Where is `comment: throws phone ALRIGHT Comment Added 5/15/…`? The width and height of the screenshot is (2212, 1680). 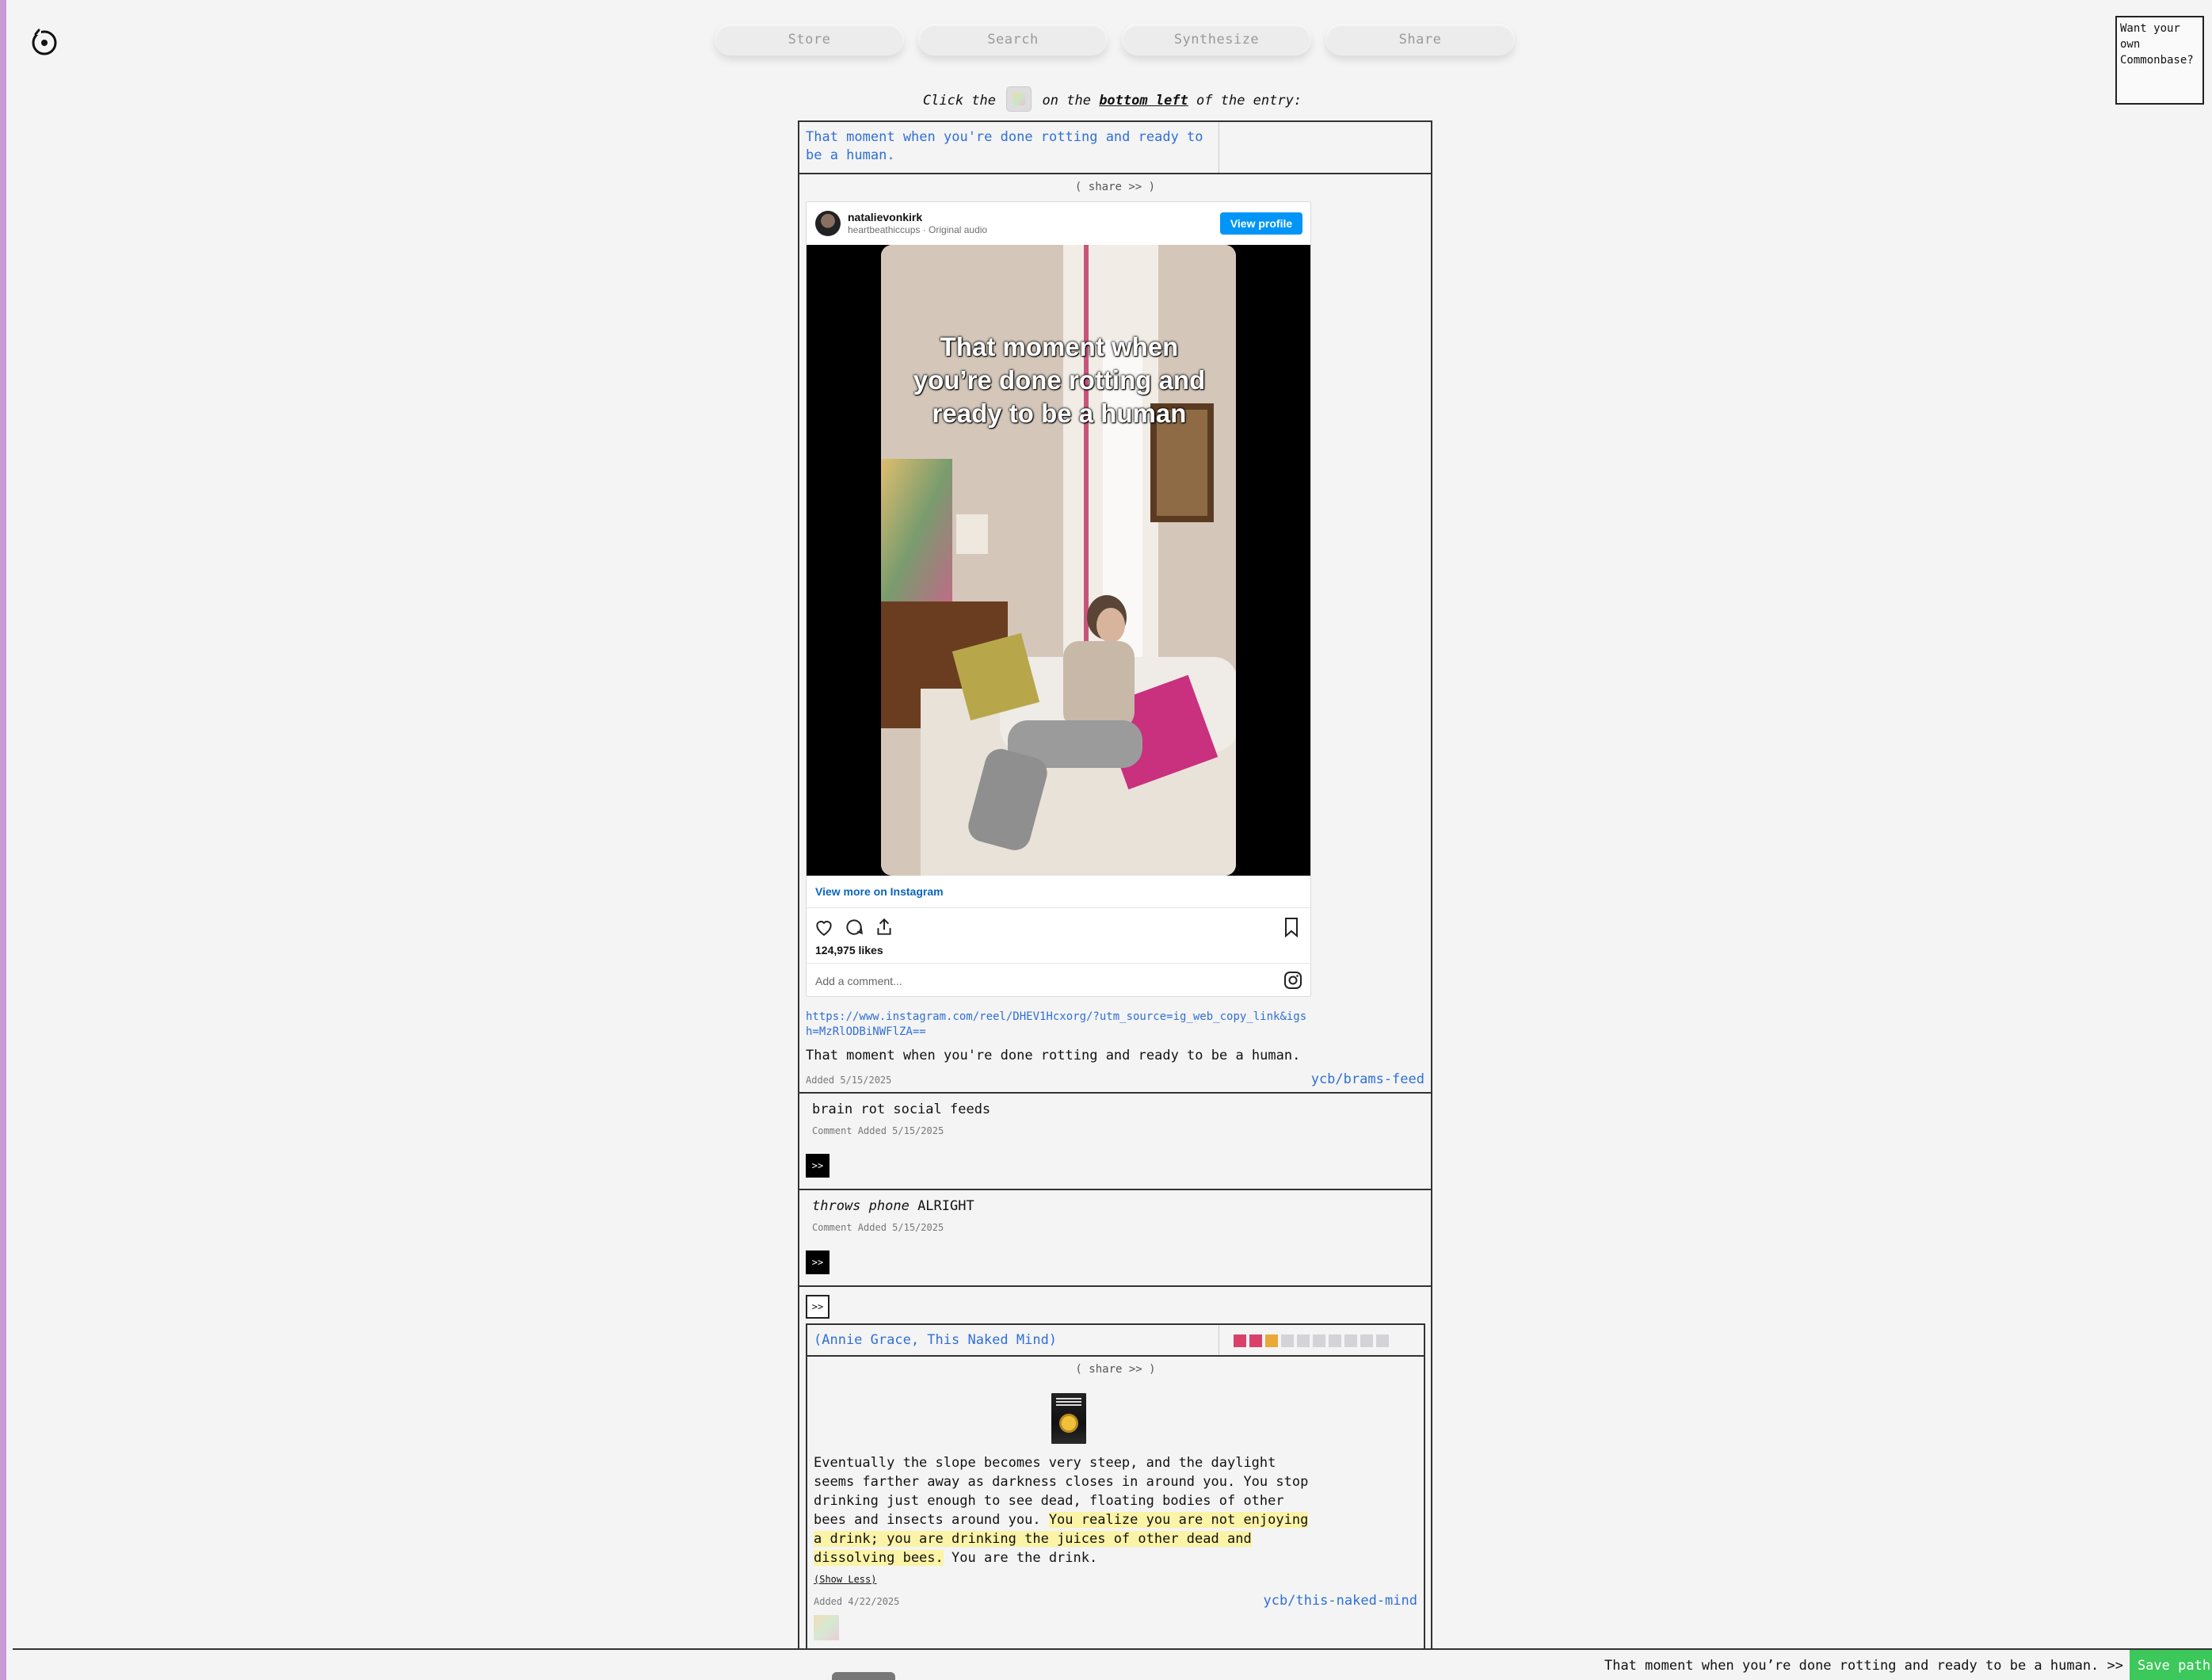
comment: throws phone ALRIGHT Comment Added 5/15/… is located at coordinates (1115, 1237).